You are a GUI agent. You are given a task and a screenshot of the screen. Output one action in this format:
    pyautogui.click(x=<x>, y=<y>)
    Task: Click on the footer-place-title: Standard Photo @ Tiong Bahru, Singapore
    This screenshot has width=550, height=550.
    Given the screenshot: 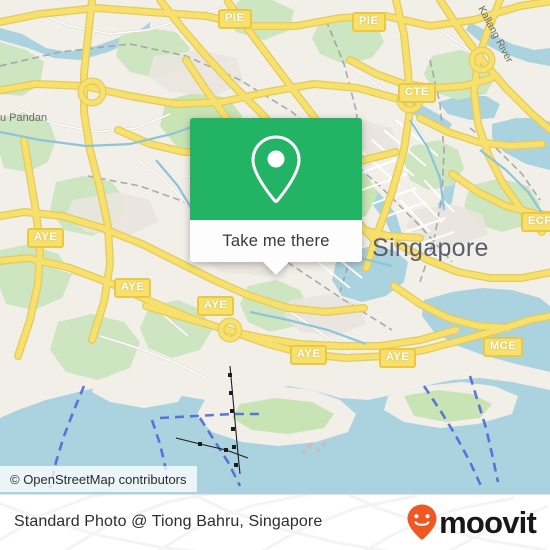 What is the action you would take?
    pyautogui.click(x=168, y=521)
    